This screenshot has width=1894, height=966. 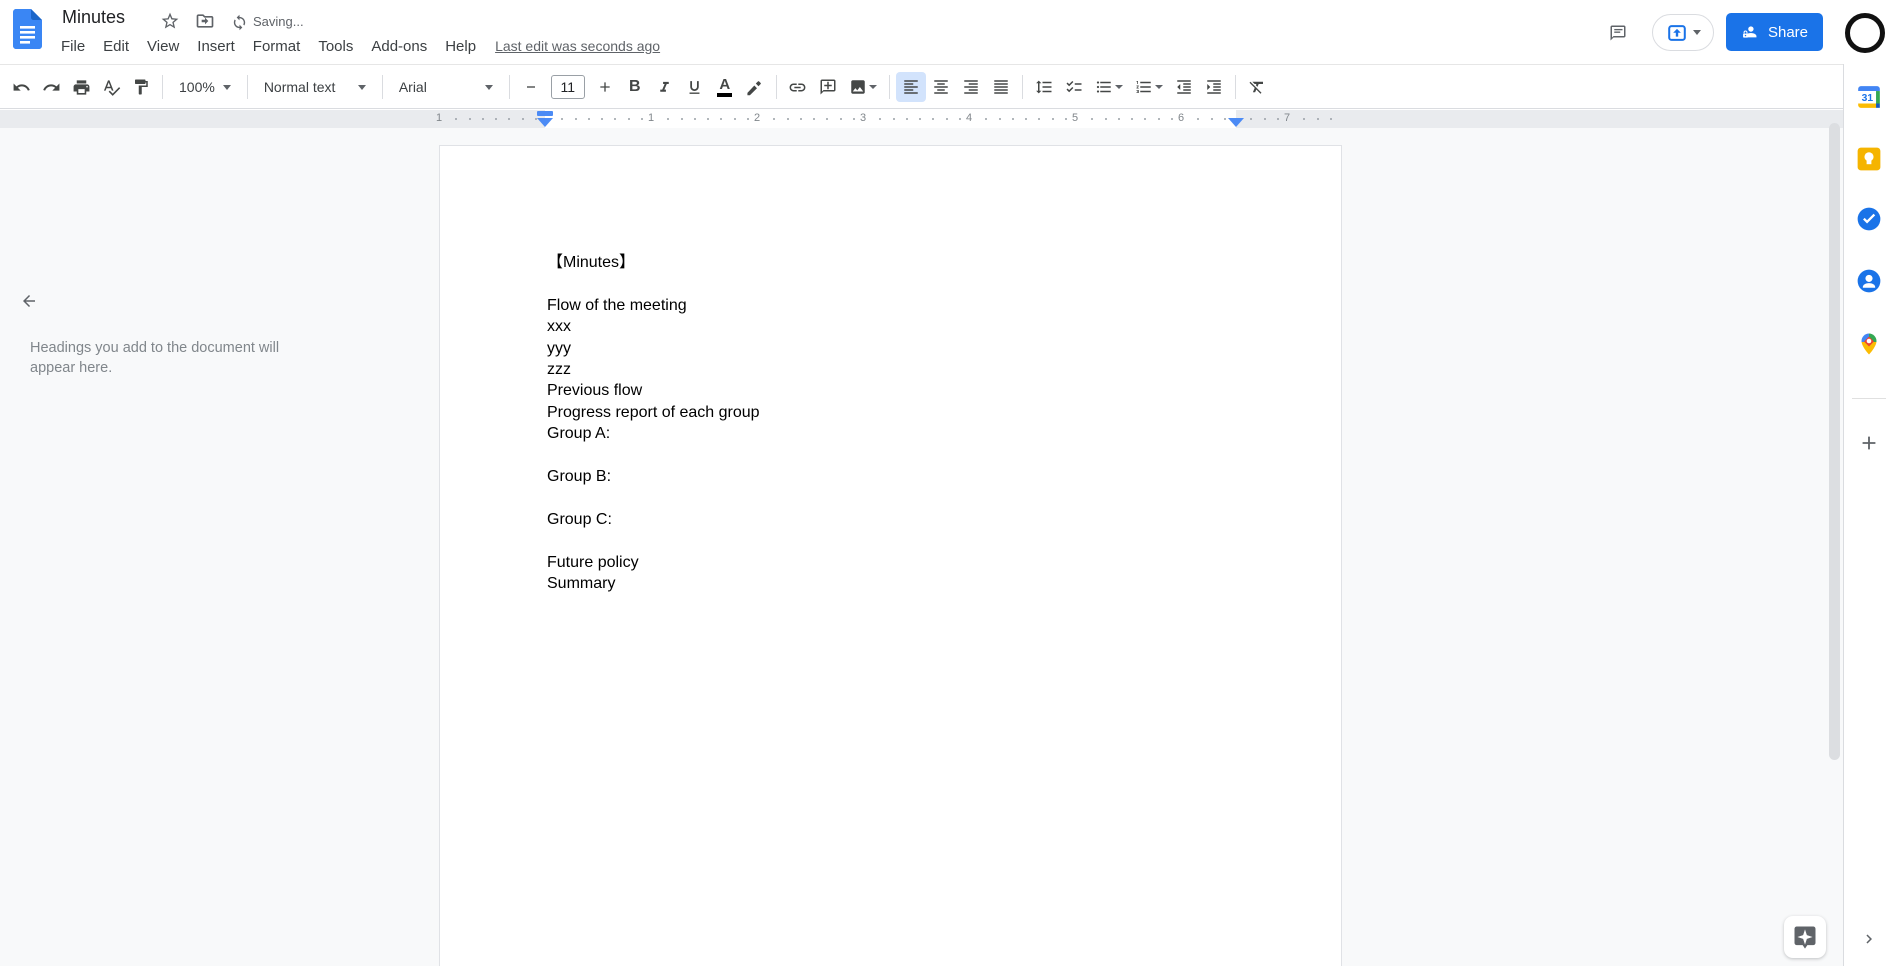 I want to click on toolbar: 100% Normal text Arial 11 B A, so click(x=947, y=117).